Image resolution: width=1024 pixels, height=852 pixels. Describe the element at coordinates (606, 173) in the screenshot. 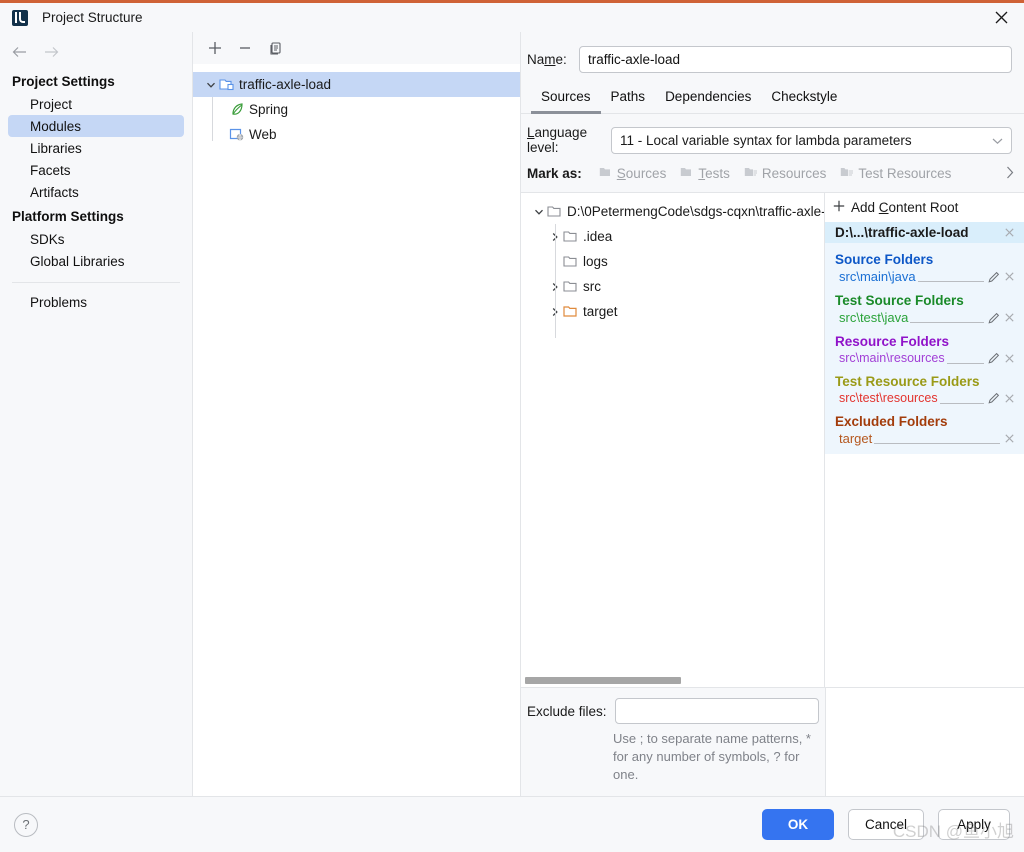

I see `folder-sources-icon` at that location.